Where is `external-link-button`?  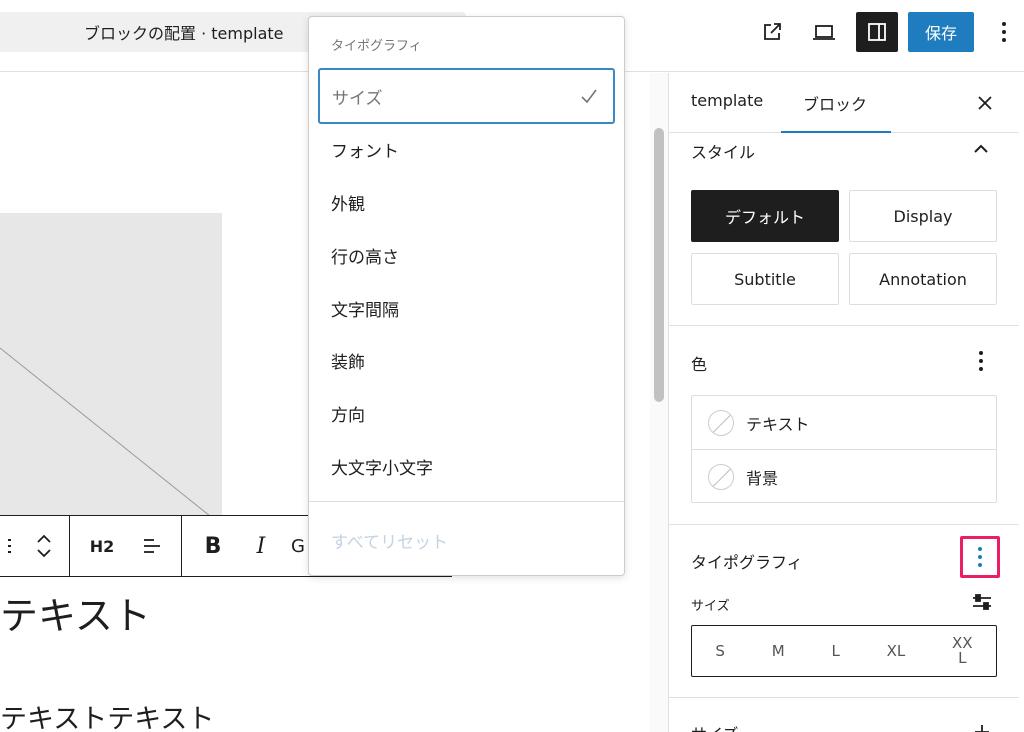
external-link-button is located at coordinates (772, 32).